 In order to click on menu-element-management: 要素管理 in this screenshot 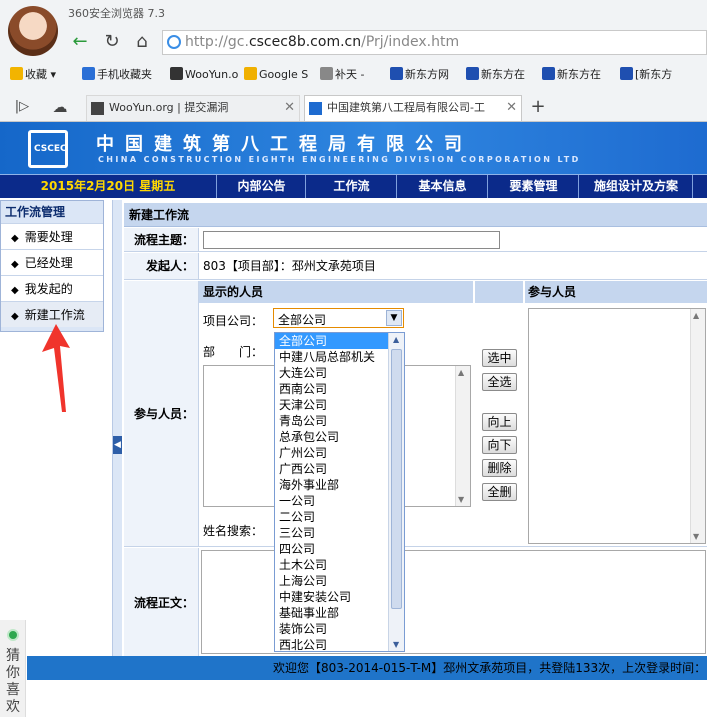, I will do `click(534, 186)`.